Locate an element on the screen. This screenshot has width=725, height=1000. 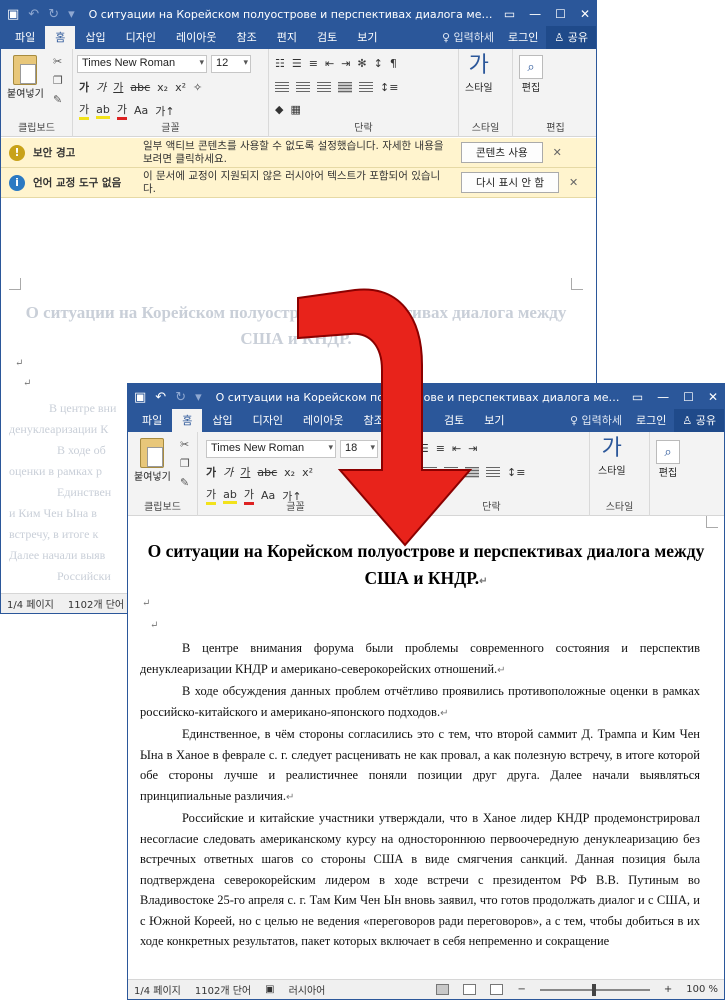
enable-content-button: 콘텐츠 사용 is located at coordinates (502, 152).